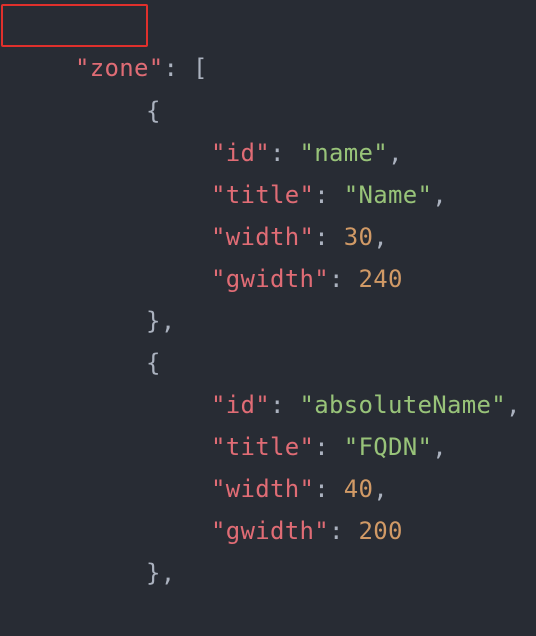  What do you see at coordinates (277, 254) in the screenshot?
I see `code-line-gwidth: "gwidth": 240` at bounding box center [277, 254].